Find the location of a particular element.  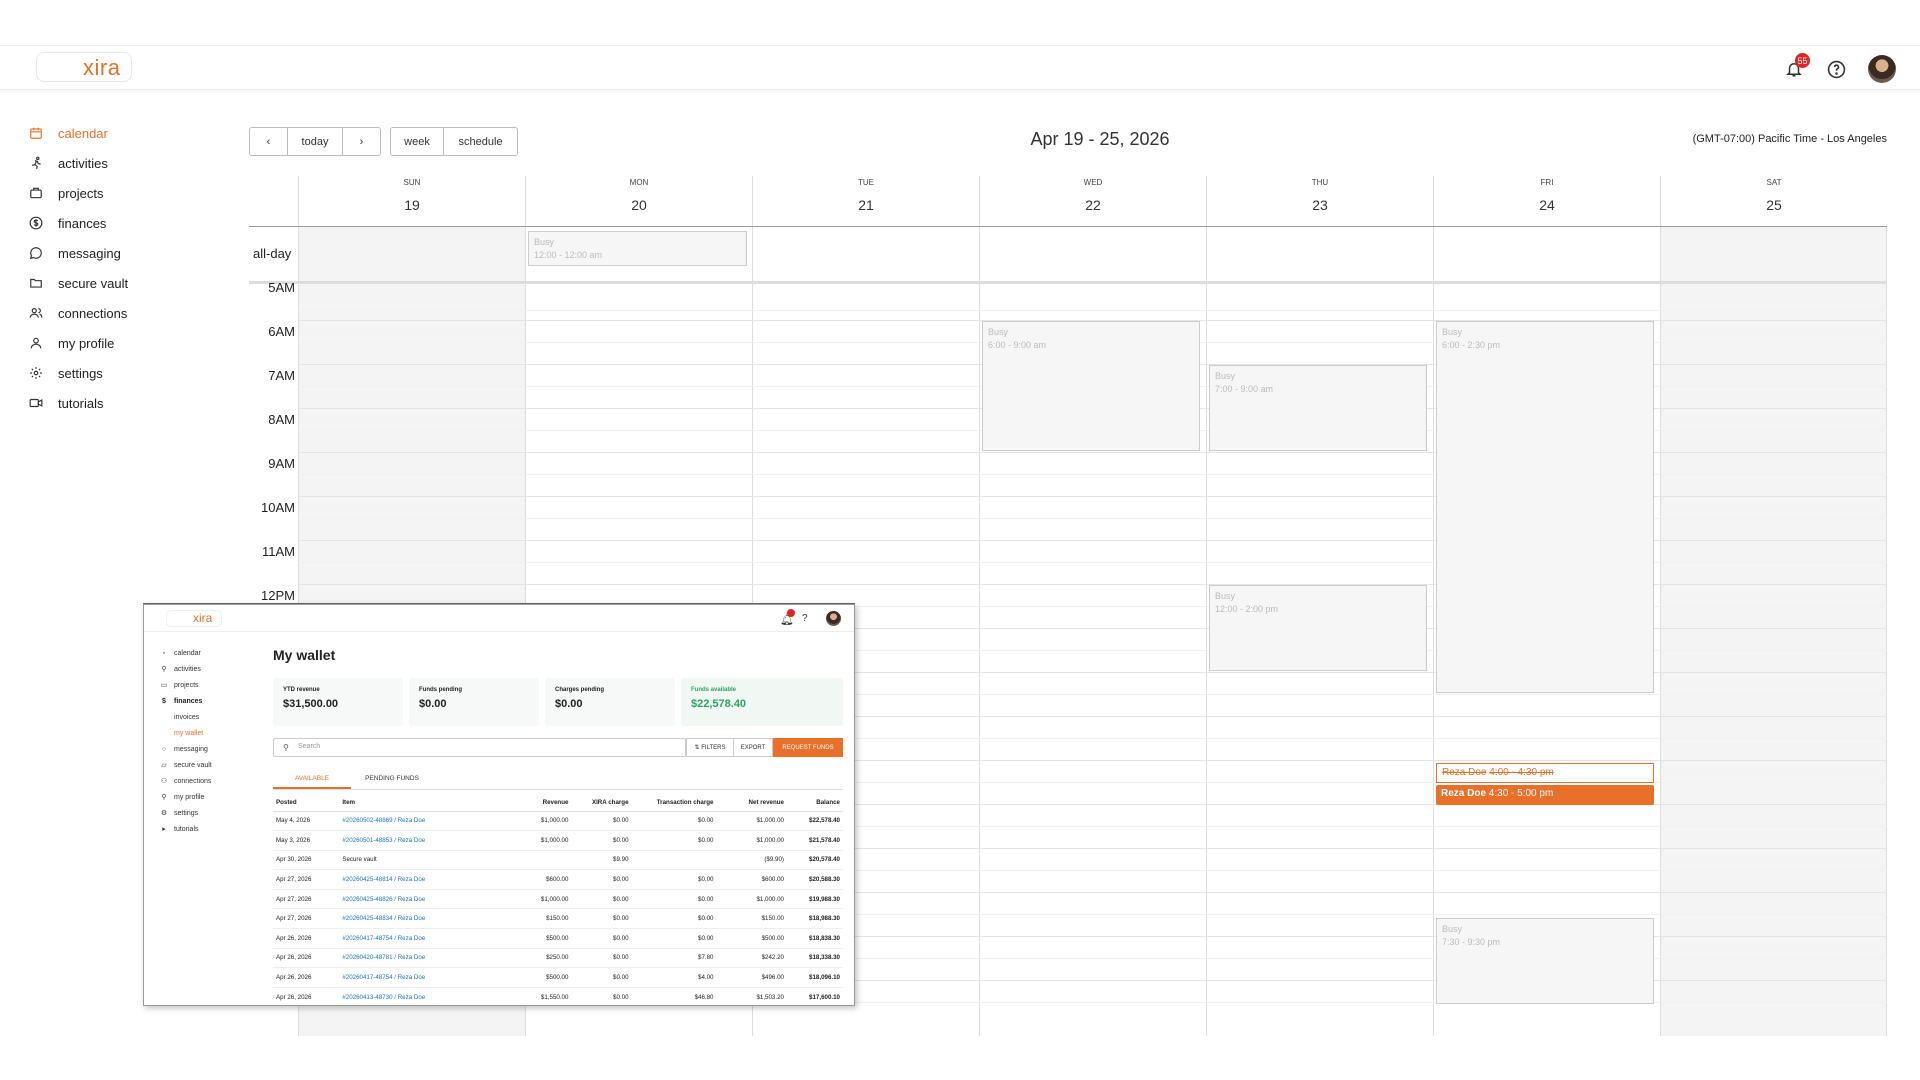

sidebar-item-finances: finances is located at coordinates (118, 223).